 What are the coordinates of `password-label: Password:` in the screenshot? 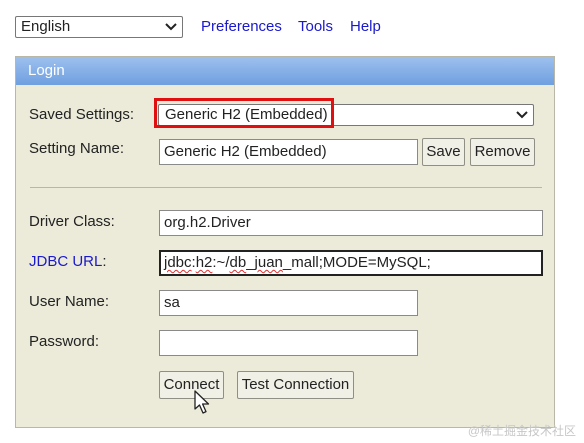 It's located at (64, 341).